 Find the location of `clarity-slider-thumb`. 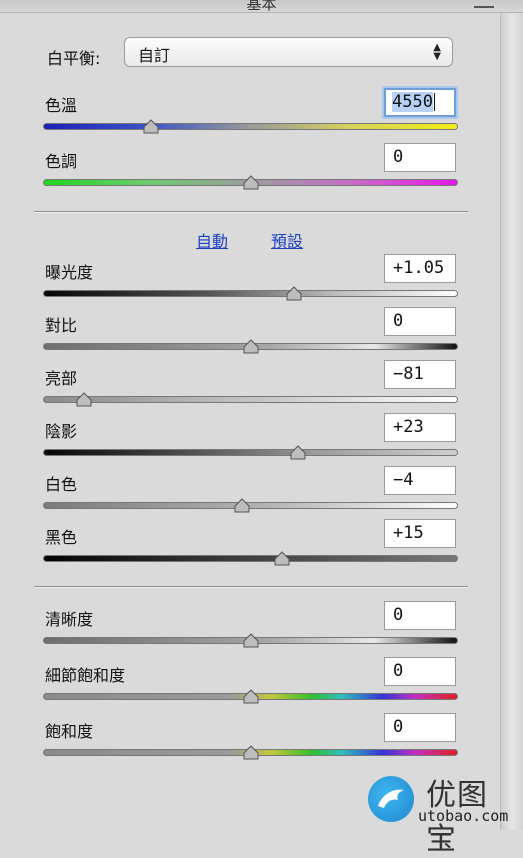

clarity-slider-thumb is located at coordinates (251, 641).